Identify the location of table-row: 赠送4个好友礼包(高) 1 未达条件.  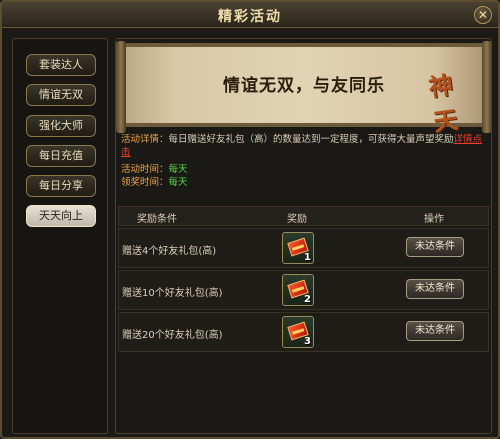
(303, 248).